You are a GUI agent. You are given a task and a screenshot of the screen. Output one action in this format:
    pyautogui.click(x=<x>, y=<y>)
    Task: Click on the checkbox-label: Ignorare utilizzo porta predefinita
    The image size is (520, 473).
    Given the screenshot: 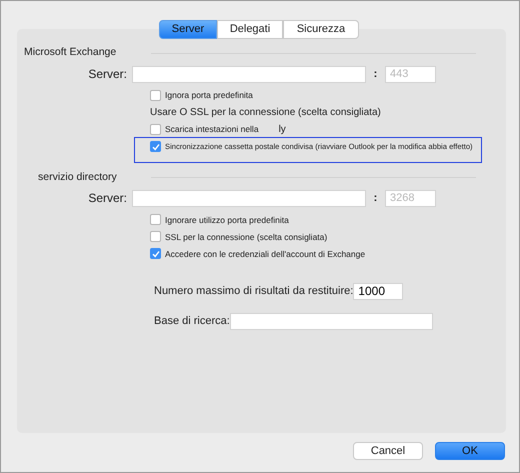 What is the action you would take?
    pyautogui.click(x=227, y=220)
    